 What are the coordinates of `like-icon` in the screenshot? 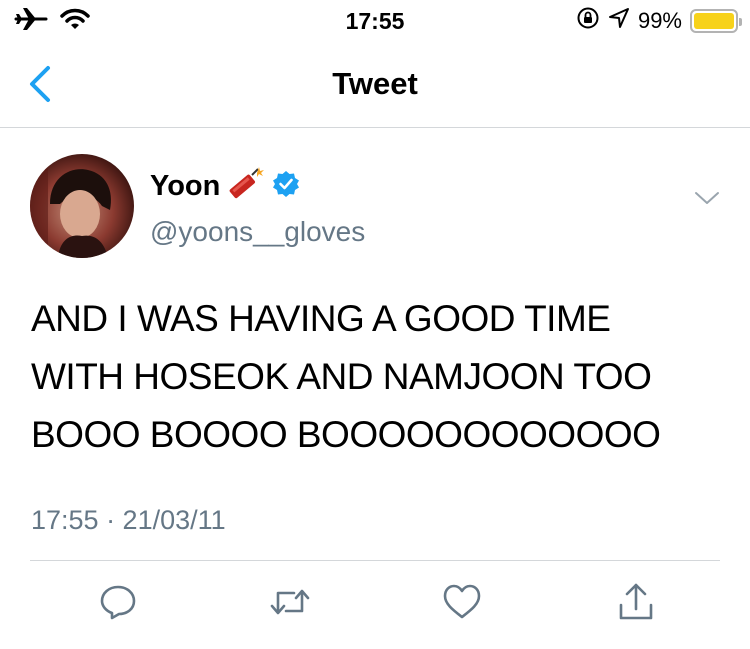 It's located at (462, 601).